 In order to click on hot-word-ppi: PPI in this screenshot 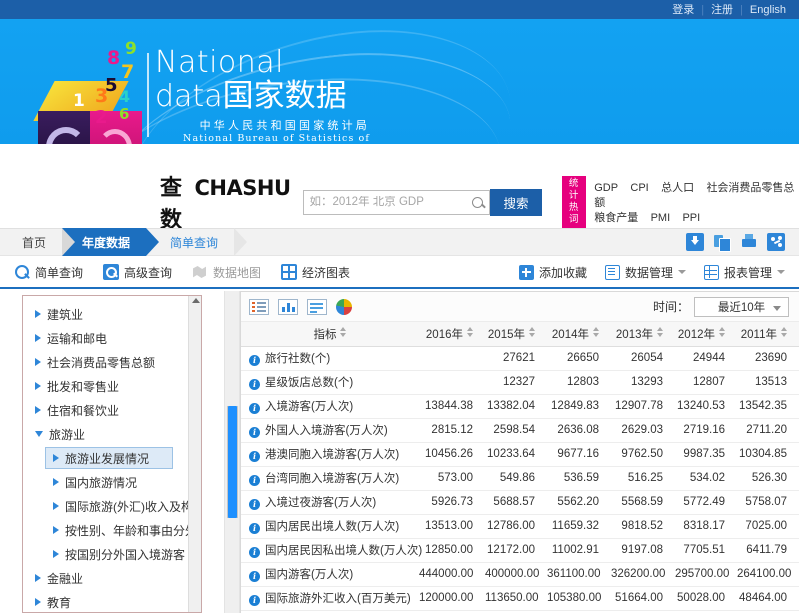, I will do `click(691, 218)`.